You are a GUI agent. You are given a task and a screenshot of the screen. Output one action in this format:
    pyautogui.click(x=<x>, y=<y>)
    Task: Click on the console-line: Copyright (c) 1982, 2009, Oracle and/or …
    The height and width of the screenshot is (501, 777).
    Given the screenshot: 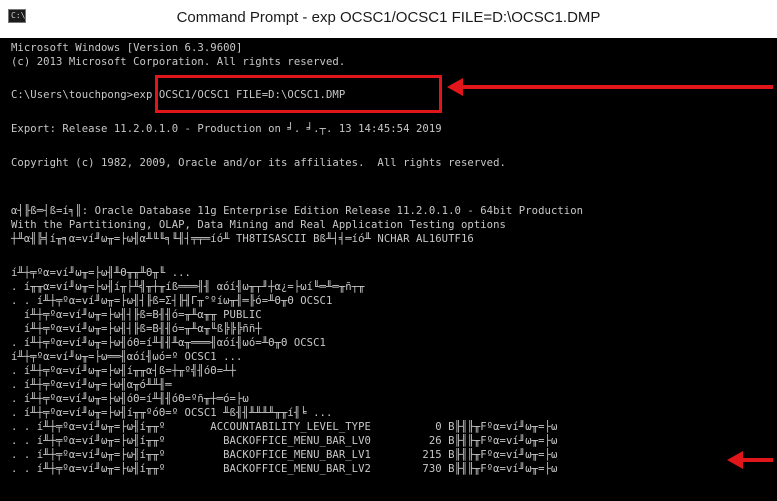 What is the action you would take?
    pyautogui.click(x=258, y=163)
    